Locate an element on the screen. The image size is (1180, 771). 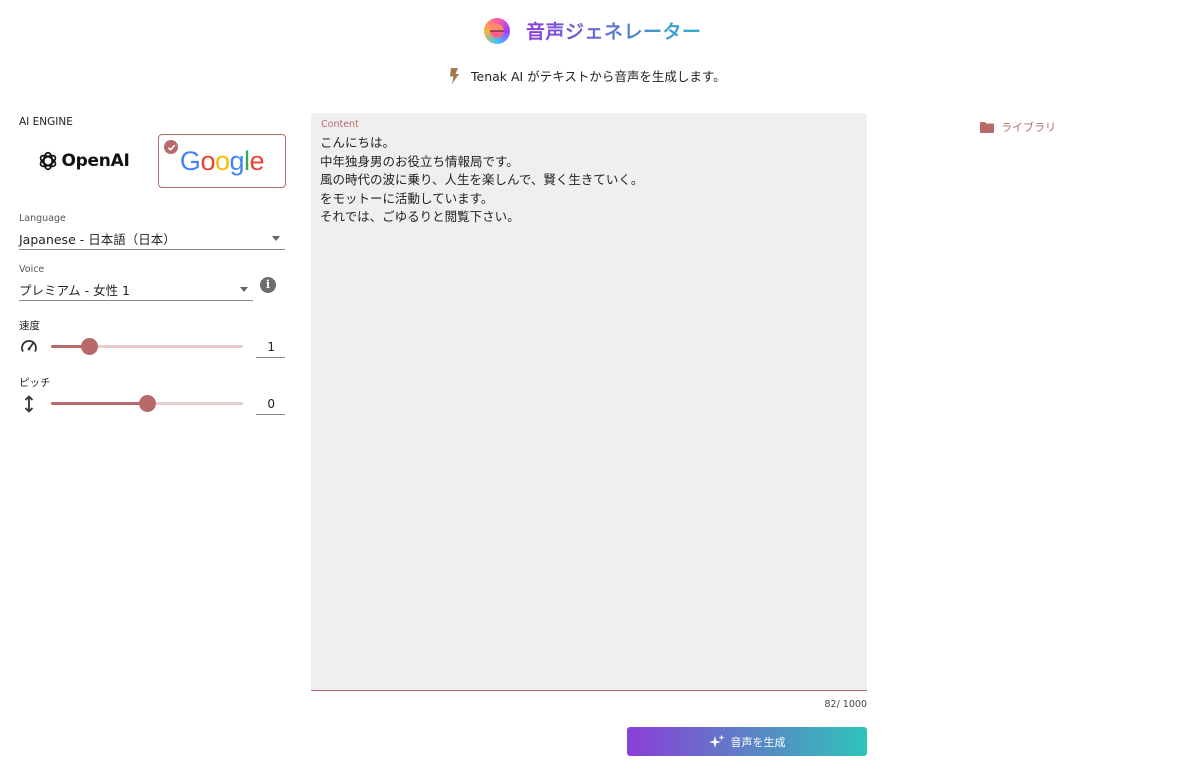
generate-audio-button: 音声を生成 is located at coordinates (747, 741).